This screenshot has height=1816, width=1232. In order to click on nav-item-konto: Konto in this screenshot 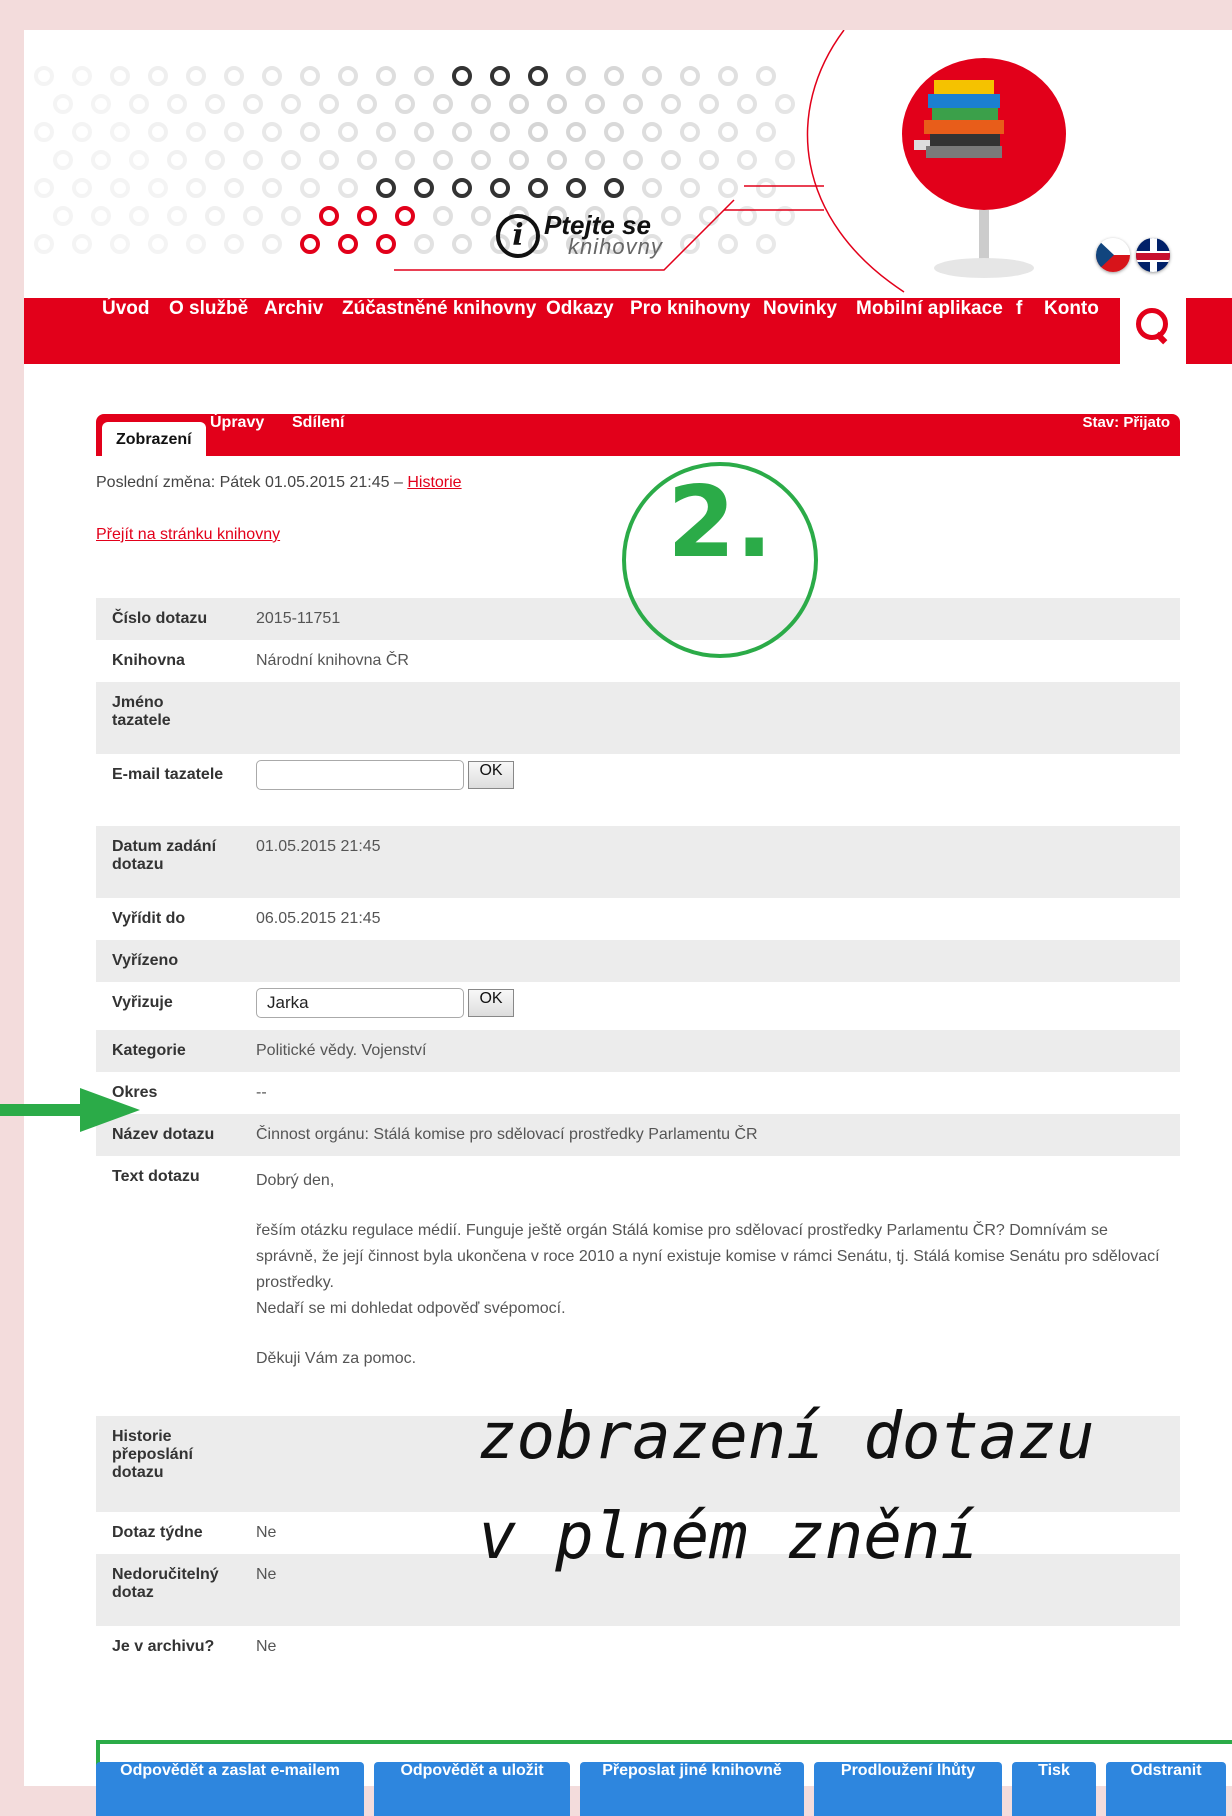, I will do `click(1071, 331)`.